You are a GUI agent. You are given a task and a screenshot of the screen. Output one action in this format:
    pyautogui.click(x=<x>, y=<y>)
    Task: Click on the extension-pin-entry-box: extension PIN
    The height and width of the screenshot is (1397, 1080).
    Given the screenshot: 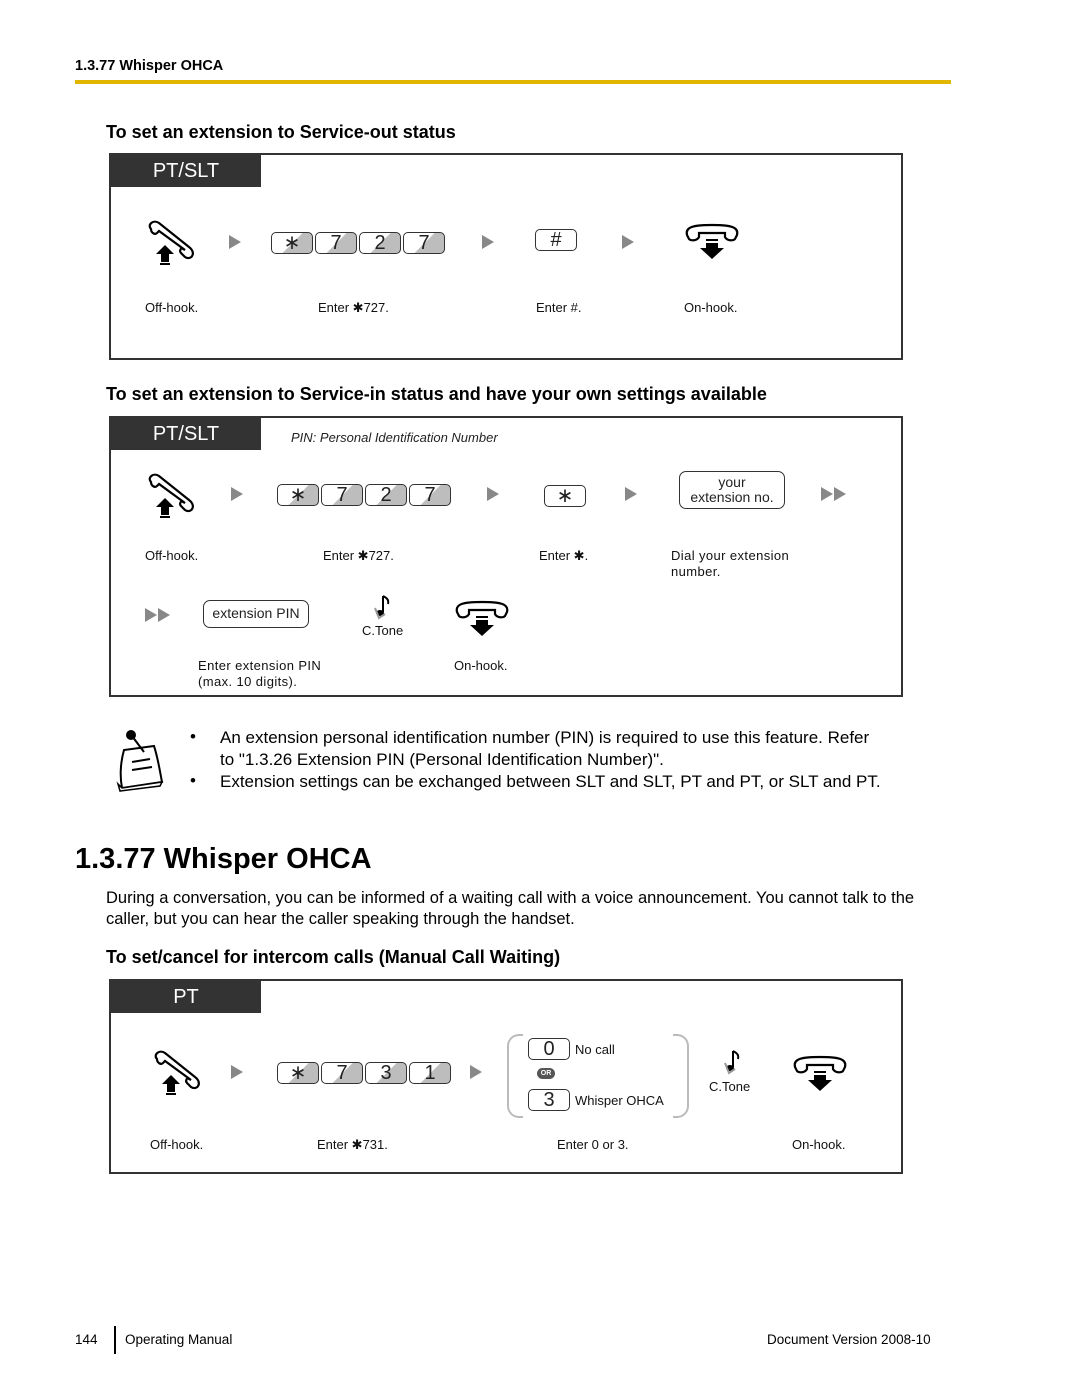 What is the action you would take?
    pyautogui.click(x=256, y=614)
    